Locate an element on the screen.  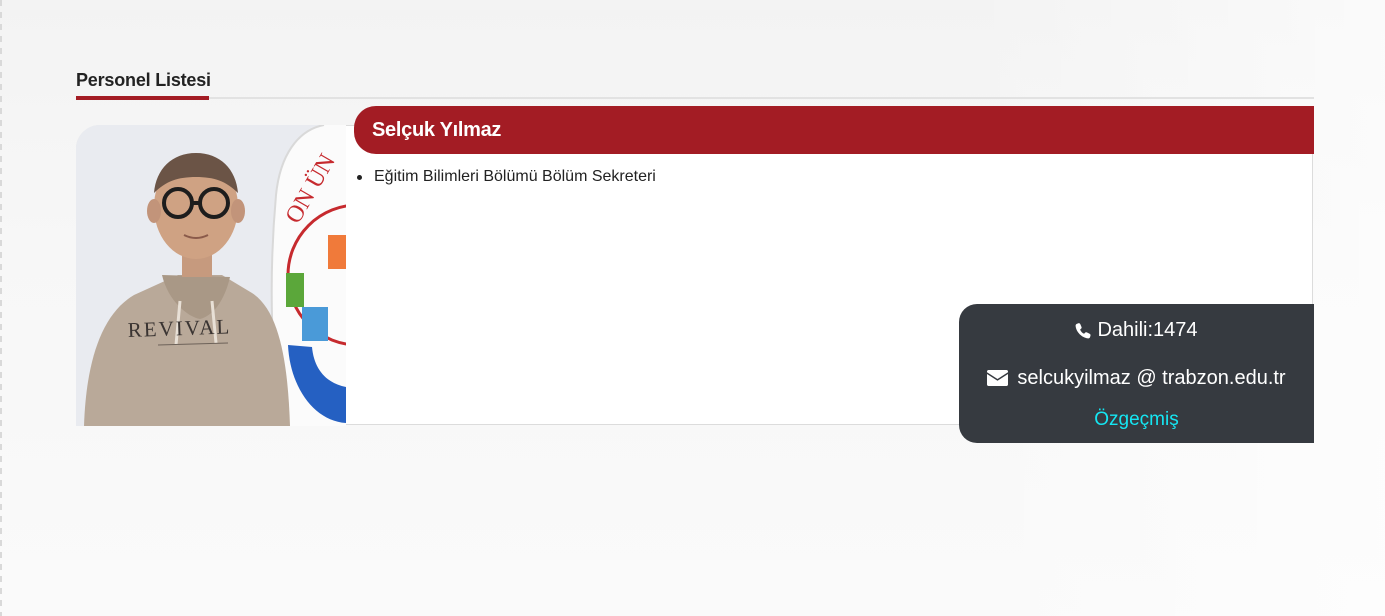
left-edge-border is located at coordinates (1, 308).